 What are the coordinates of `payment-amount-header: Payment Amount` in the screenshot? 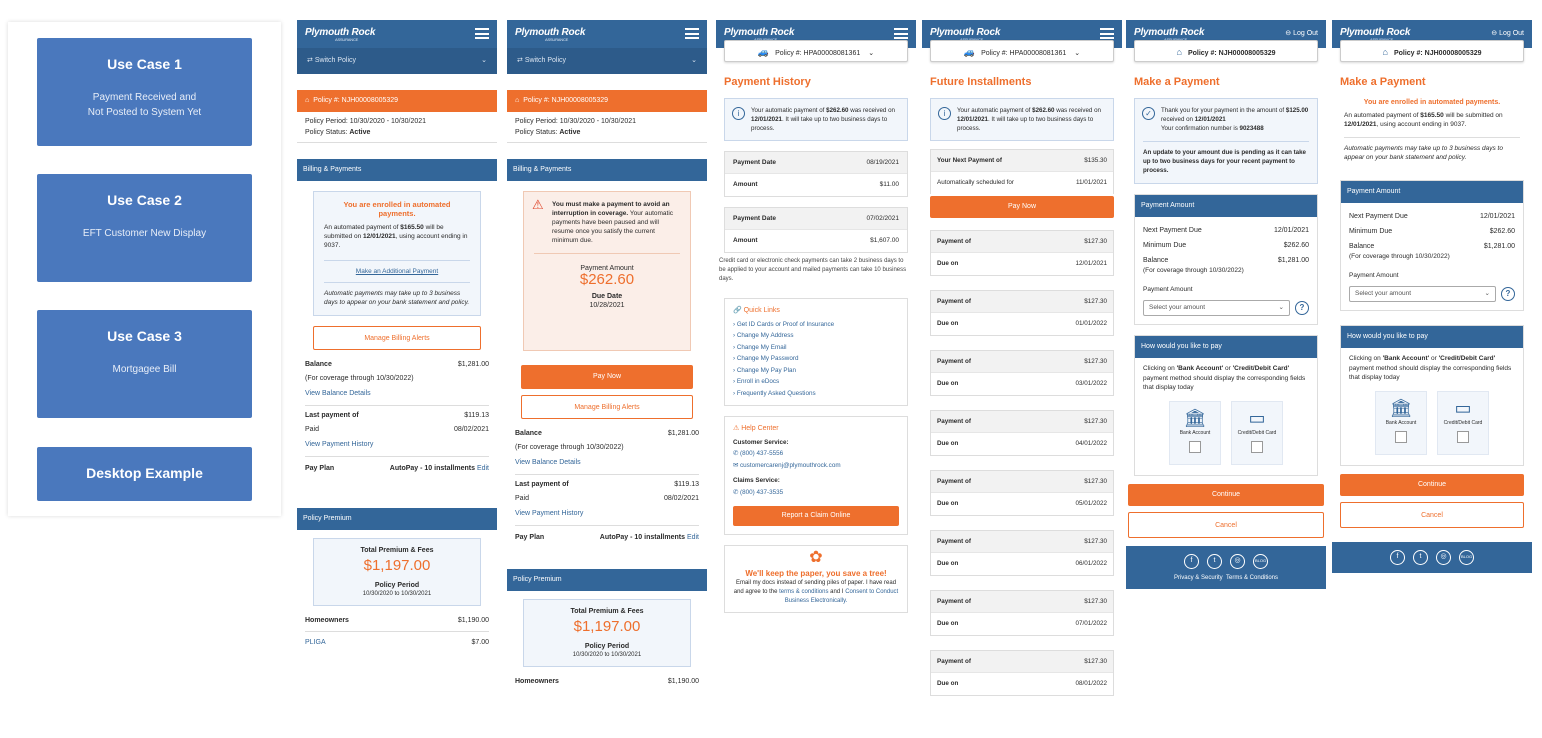 It's located at (1226, 206).